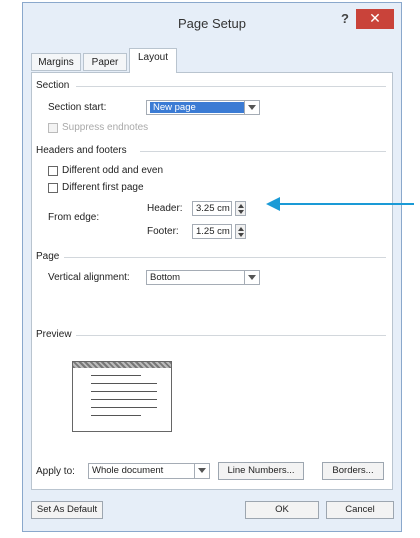 The height and width of the screenshot is (538, 420). Describe the element at coordinates (128, 470) in the screenshot. I see `apply-to-value: Whole document` at that location.